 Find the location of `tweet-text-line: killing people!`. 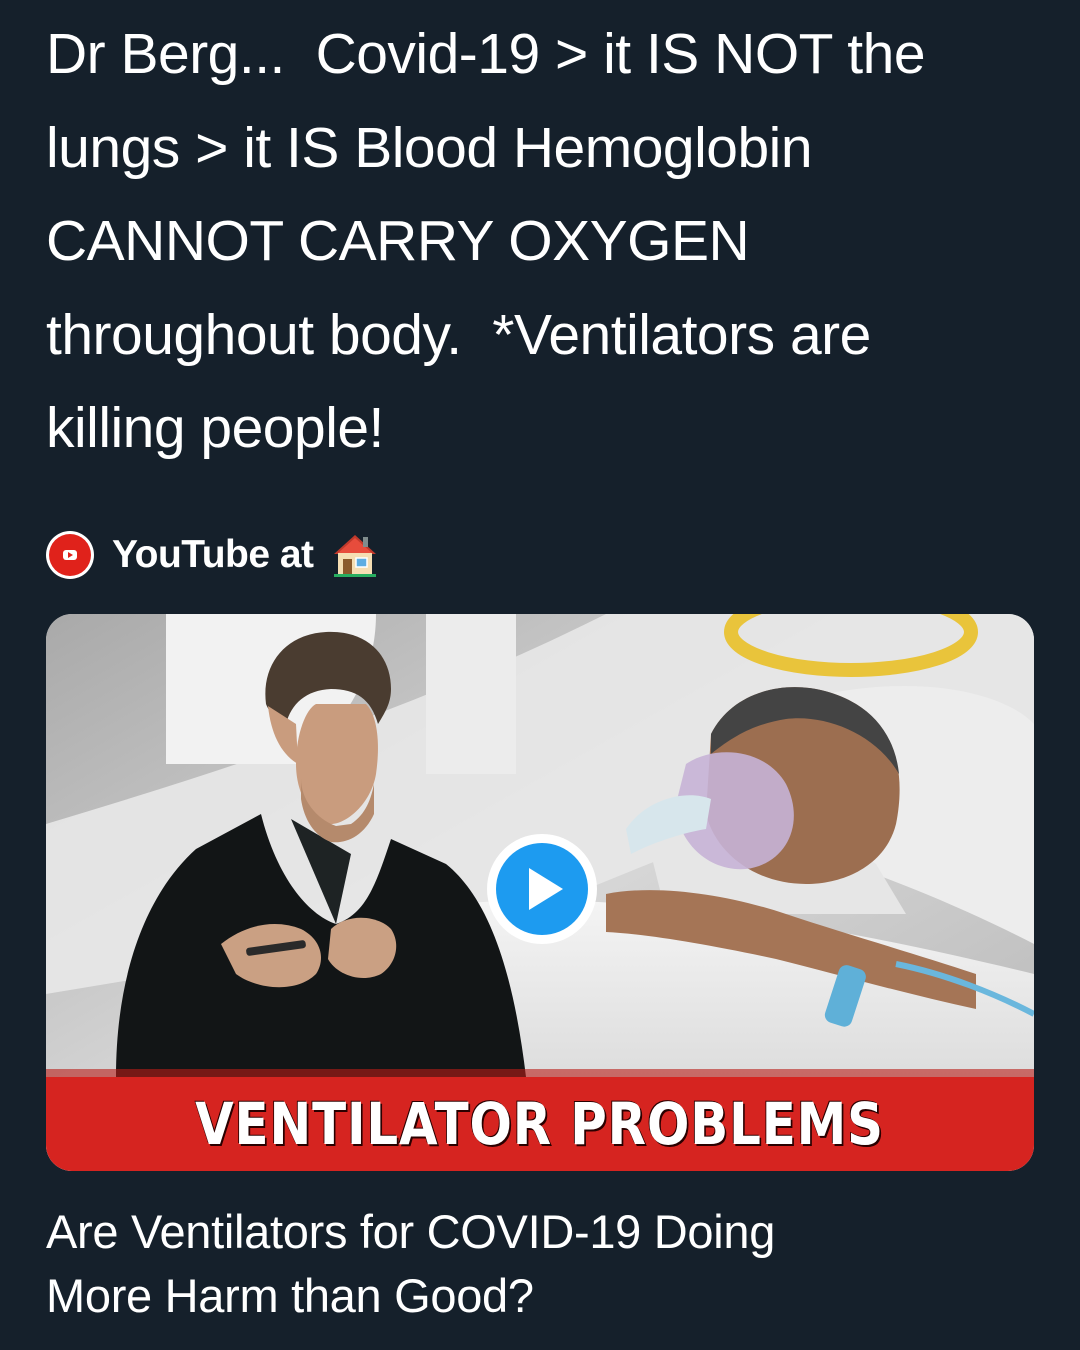

tweet-text-line: killing people! is located at coordinates (215, 428).